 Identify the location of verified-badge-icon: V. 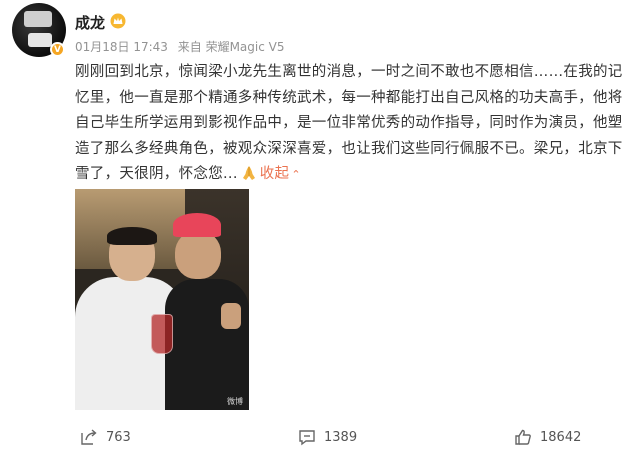
(57, 49).